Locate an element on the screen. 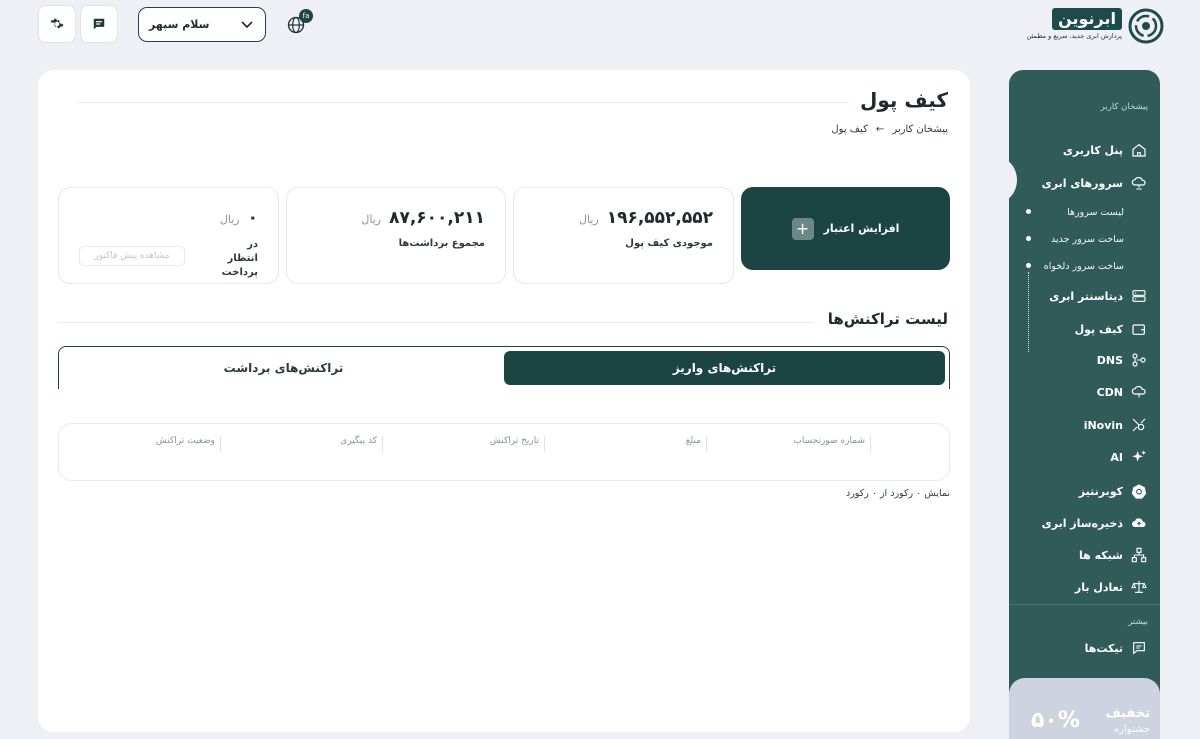 The image size is (1200, 739). chat-icon is located at coordinates (99, 24).